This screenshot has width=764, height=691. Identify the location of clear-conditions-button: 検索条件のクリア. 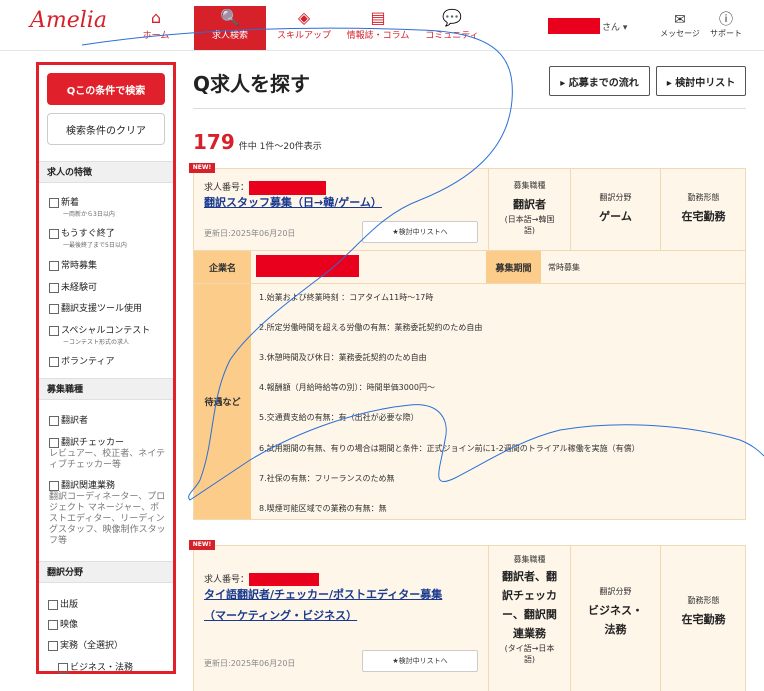
(106, 129).